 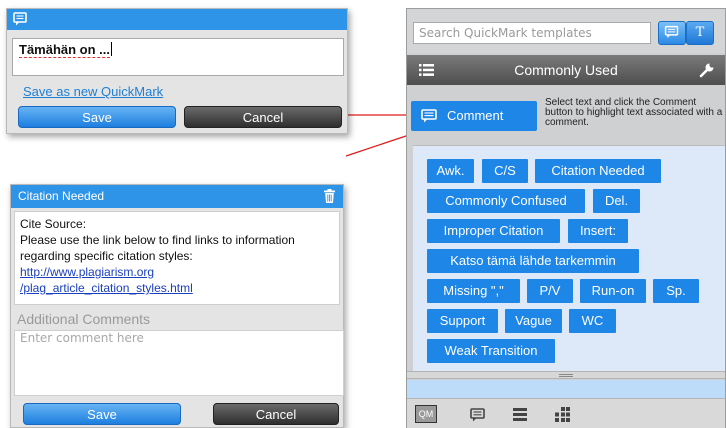 What do you see at coordinates (462, 321) in the screenshot?
I see `quickmark-chip: Support` at bounding box center [462, 321].